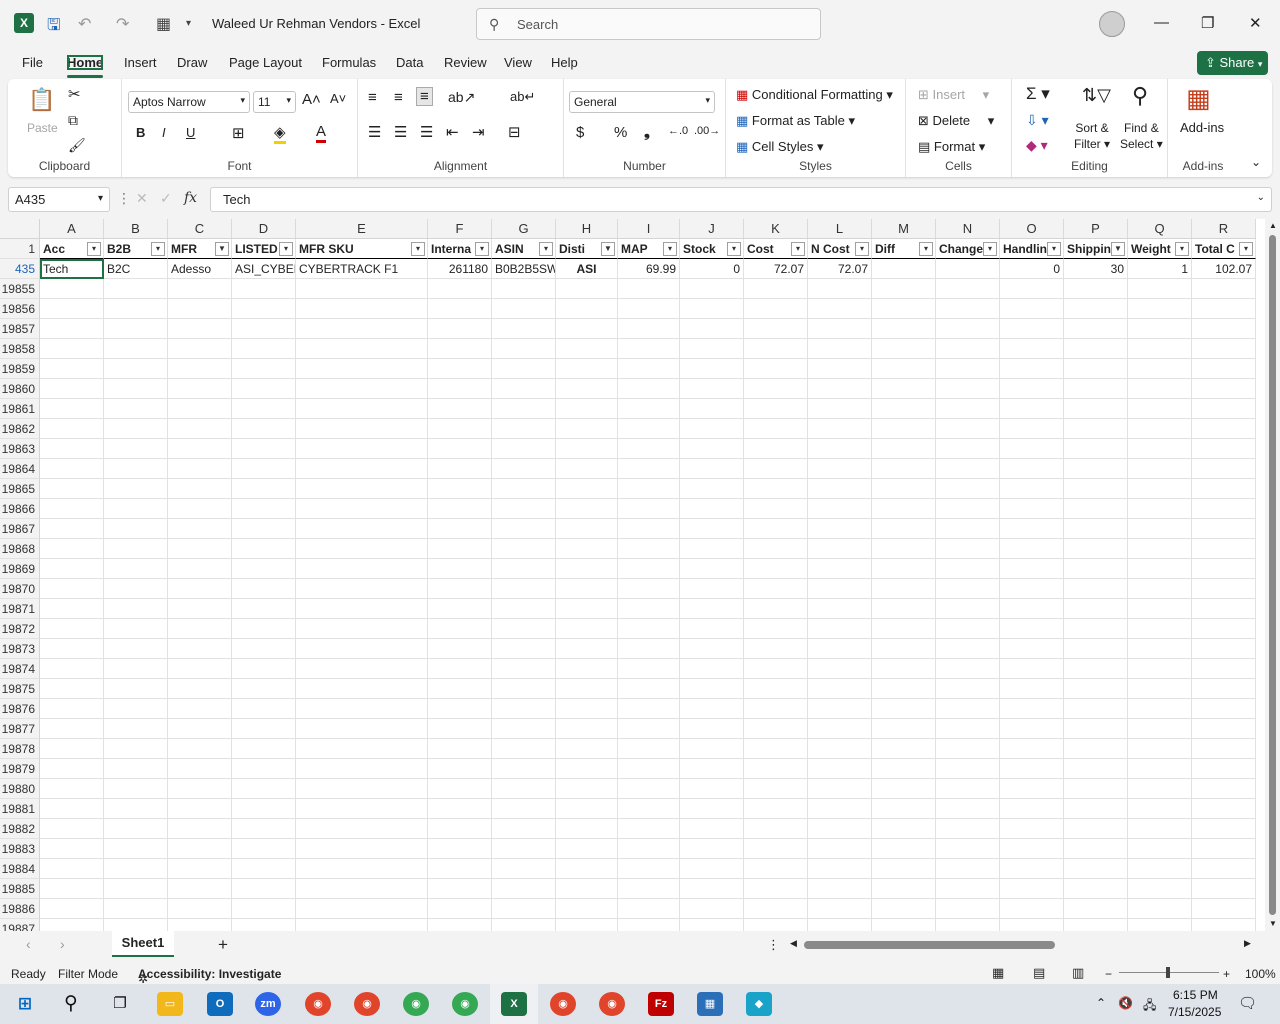  Describe the element at coordinates (968, 229) in the screenshot. I see `column-header: N` at that location.